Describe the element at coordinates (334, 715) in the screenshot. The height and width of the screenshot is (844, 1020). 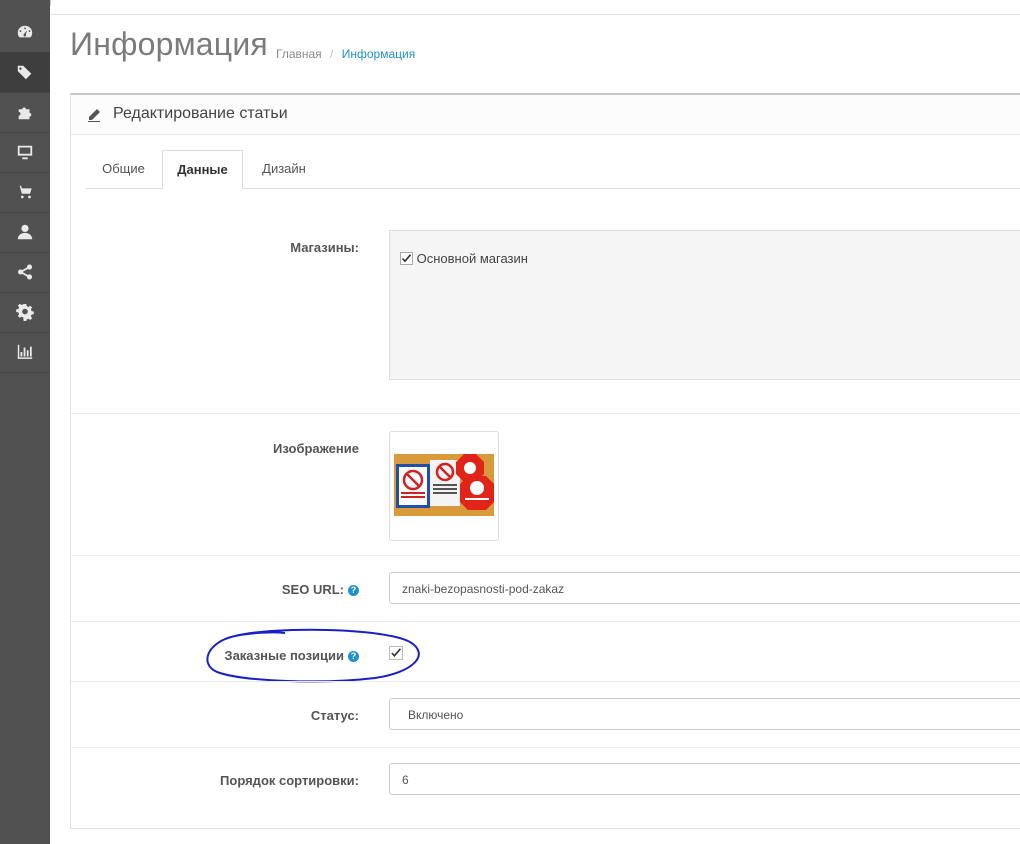
I see `status-label: Статус:` at that location.